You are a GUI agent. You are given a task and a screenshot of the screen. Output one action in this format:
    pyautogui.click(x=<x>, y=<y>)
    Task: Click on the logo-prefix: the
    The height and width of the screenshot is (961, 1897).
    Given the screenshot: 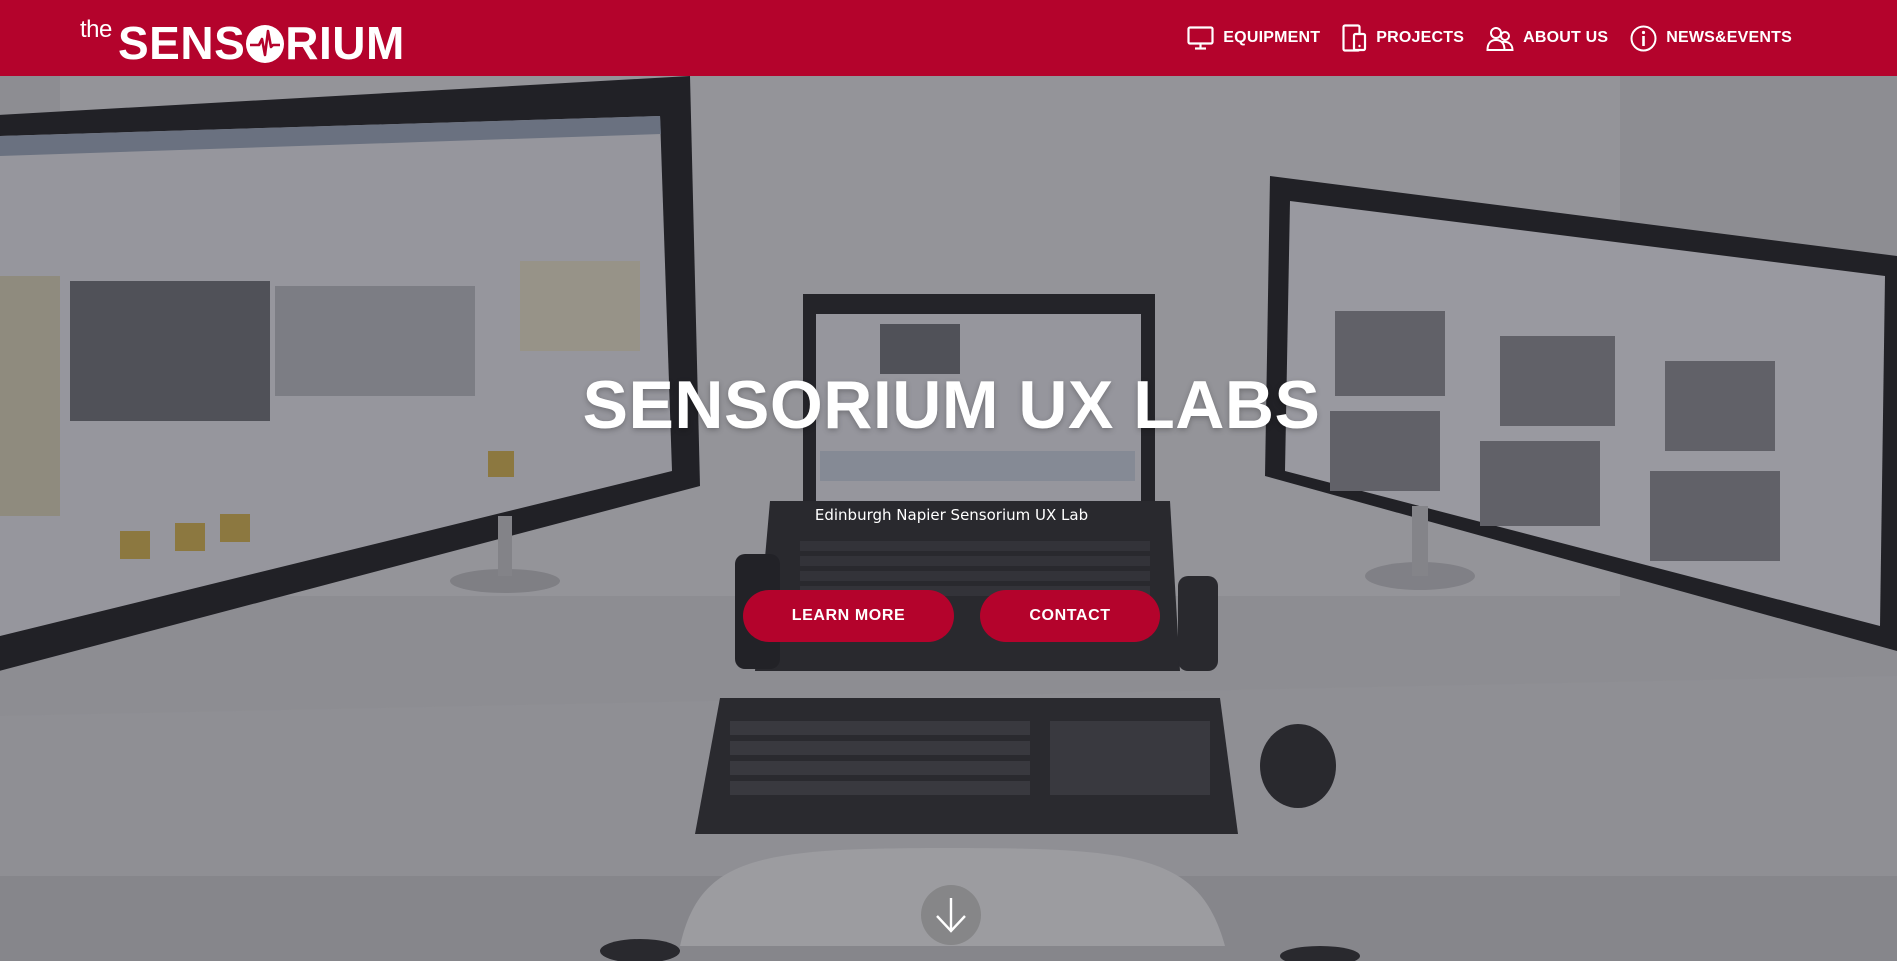 What is the action you would take?
    pyautogui.click(x=96, y=29)
    